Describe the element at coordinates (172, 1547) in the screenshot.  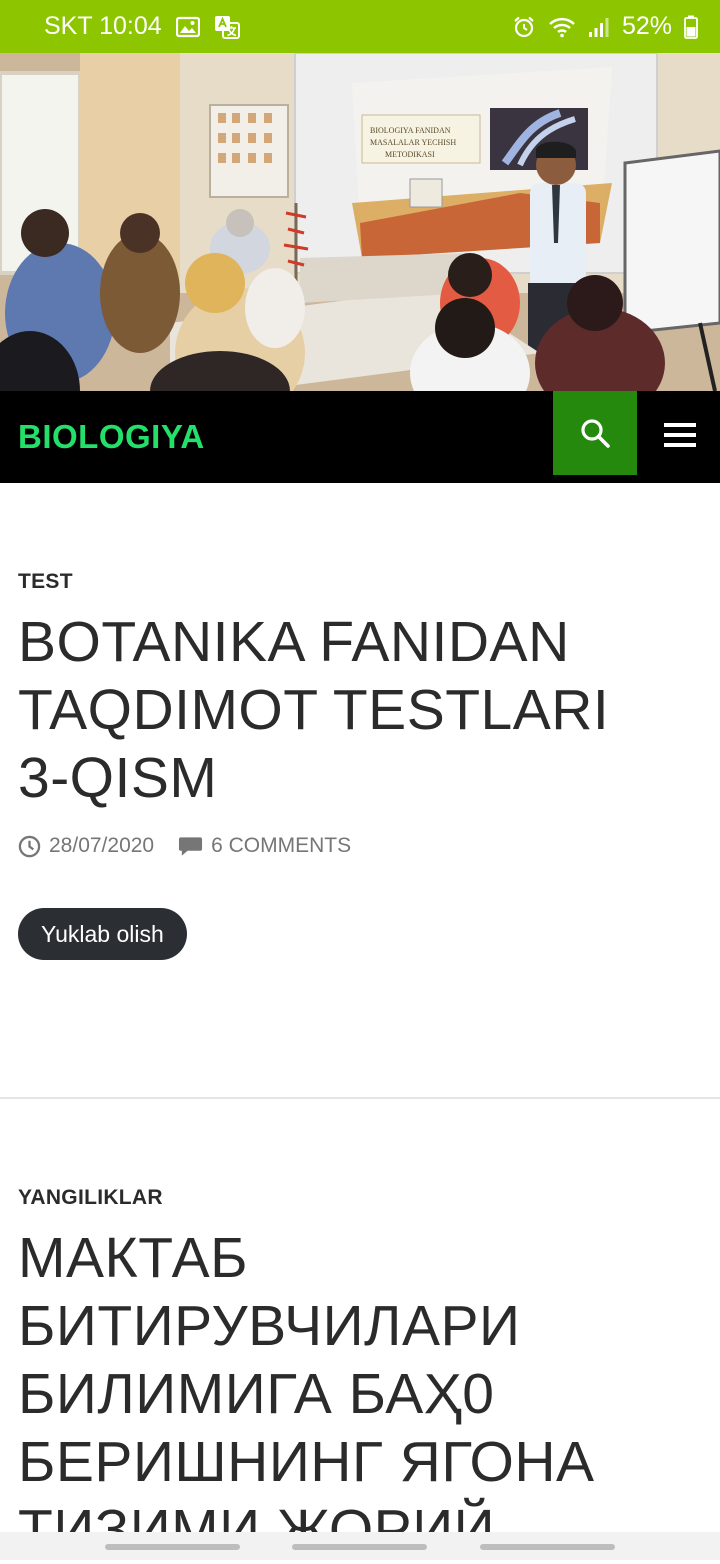
I see `recent-apps-button` at that location.